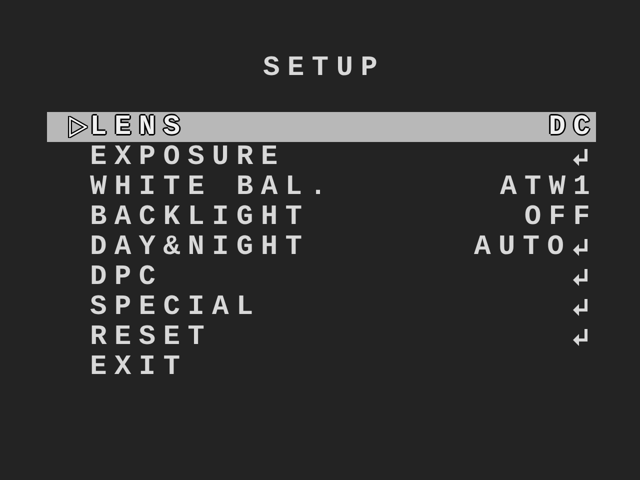 The width and height of the screenshot is (640, 480). Describe the element at coordinates (212, 187) in the screenshot. I see `menu-label: WHITE BAL.` at that location.